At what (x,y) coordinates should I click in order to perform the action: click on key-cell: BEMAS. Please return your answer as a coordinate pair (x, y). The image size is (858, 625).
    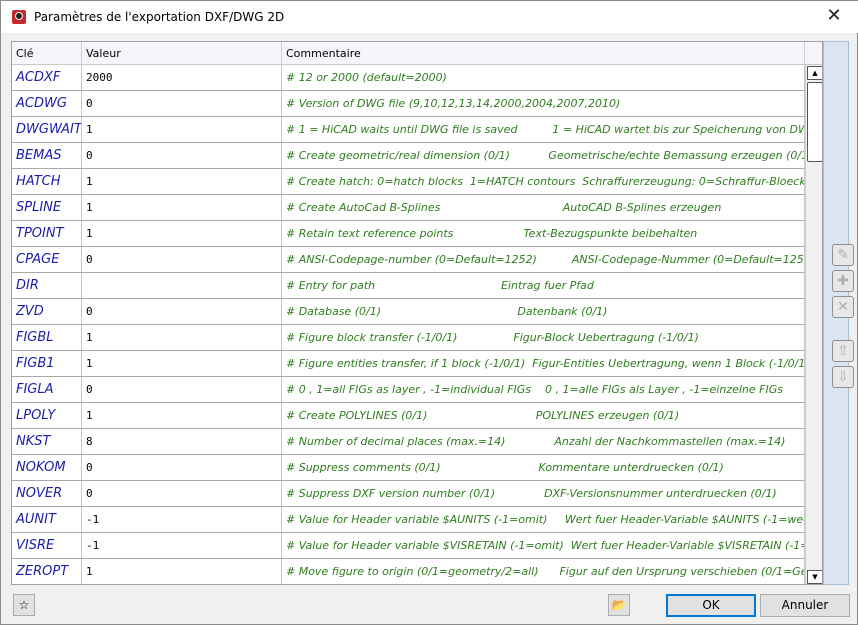
    Looking at the image, I should click on (47, 155).